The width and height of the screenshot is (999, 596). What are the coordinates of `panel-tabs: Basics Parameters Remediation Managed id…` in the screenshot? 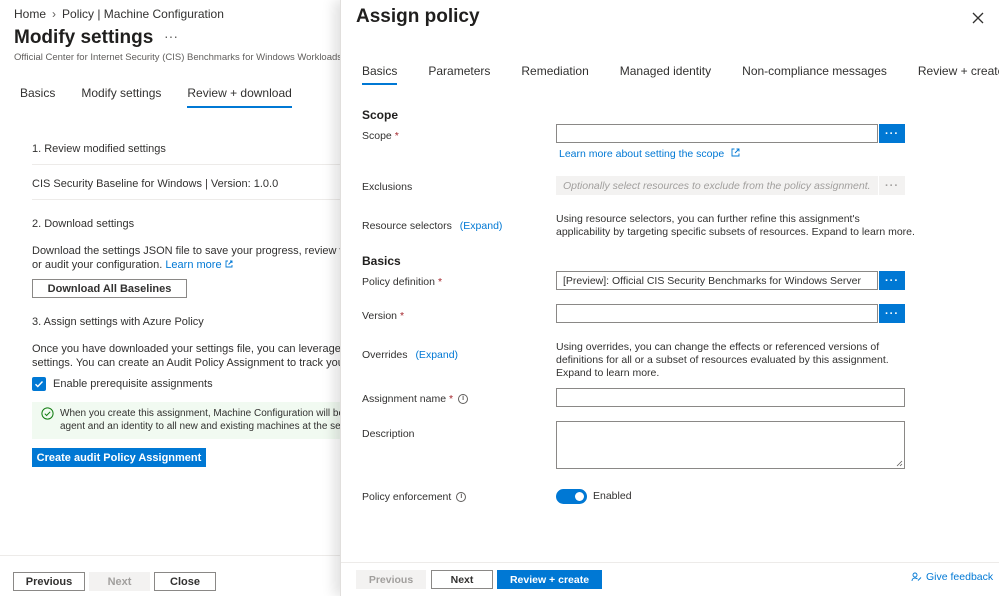 It's located at (680, 74).